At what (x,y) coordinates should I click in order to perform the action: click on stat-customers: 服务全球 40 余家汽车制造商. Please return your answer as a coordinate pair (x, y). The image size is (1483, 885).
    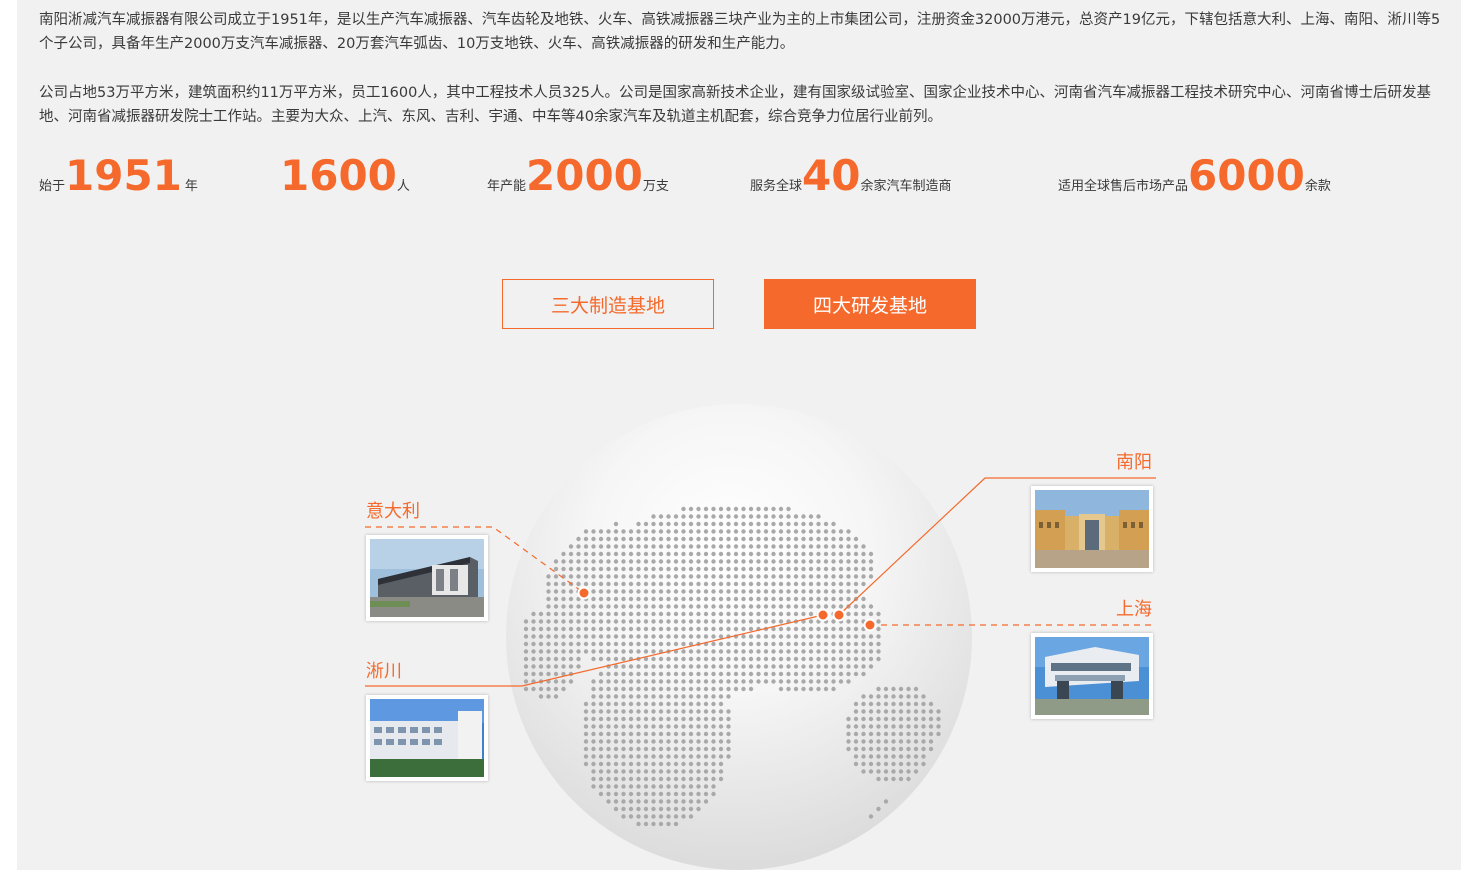
    Looking at the image, I should click on (850, 176).